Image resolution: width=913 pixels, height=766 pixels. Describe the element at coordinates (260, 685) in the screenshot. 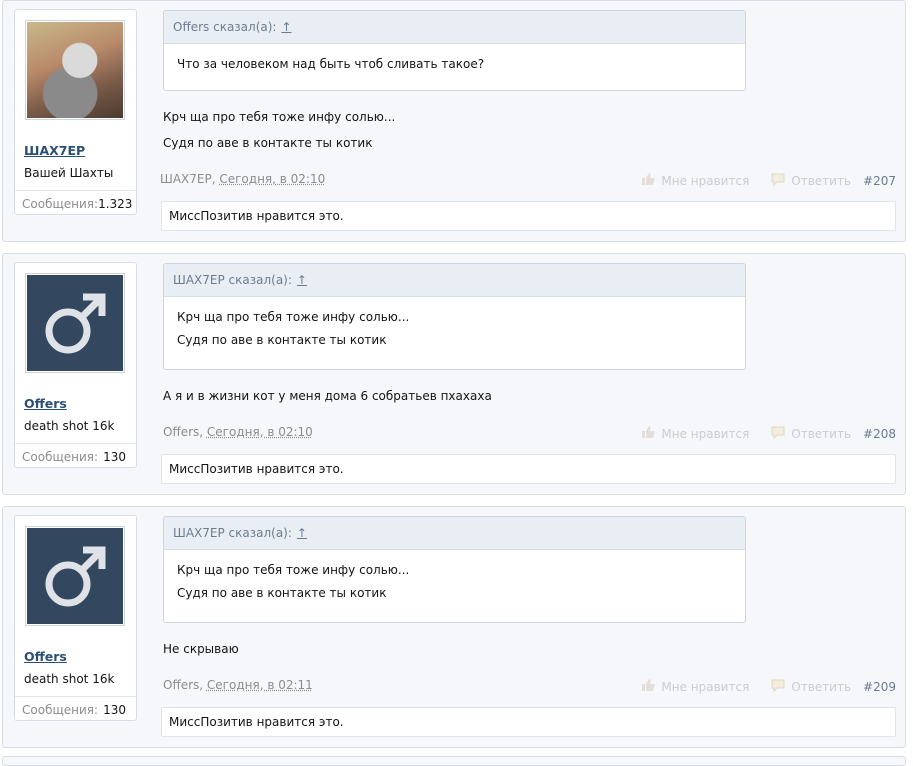

I see `meta-date: Сегодня, в 02:11` at that location.